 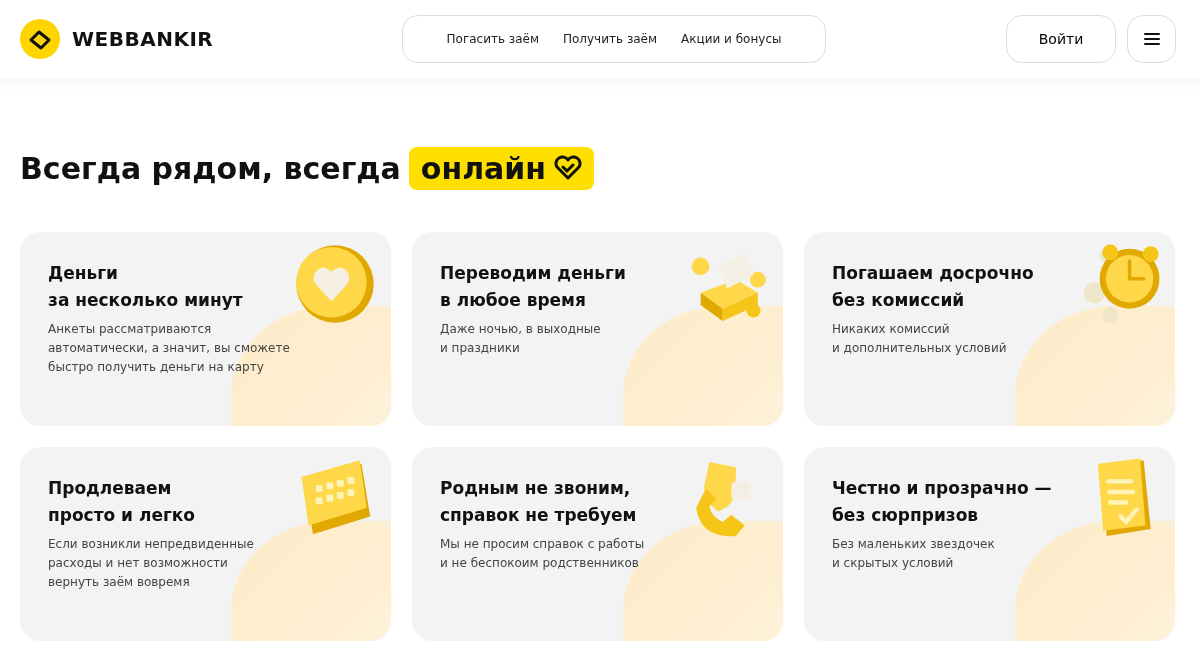 I want to click on nav-link: Погасить заём, so click(x=492, y=39).